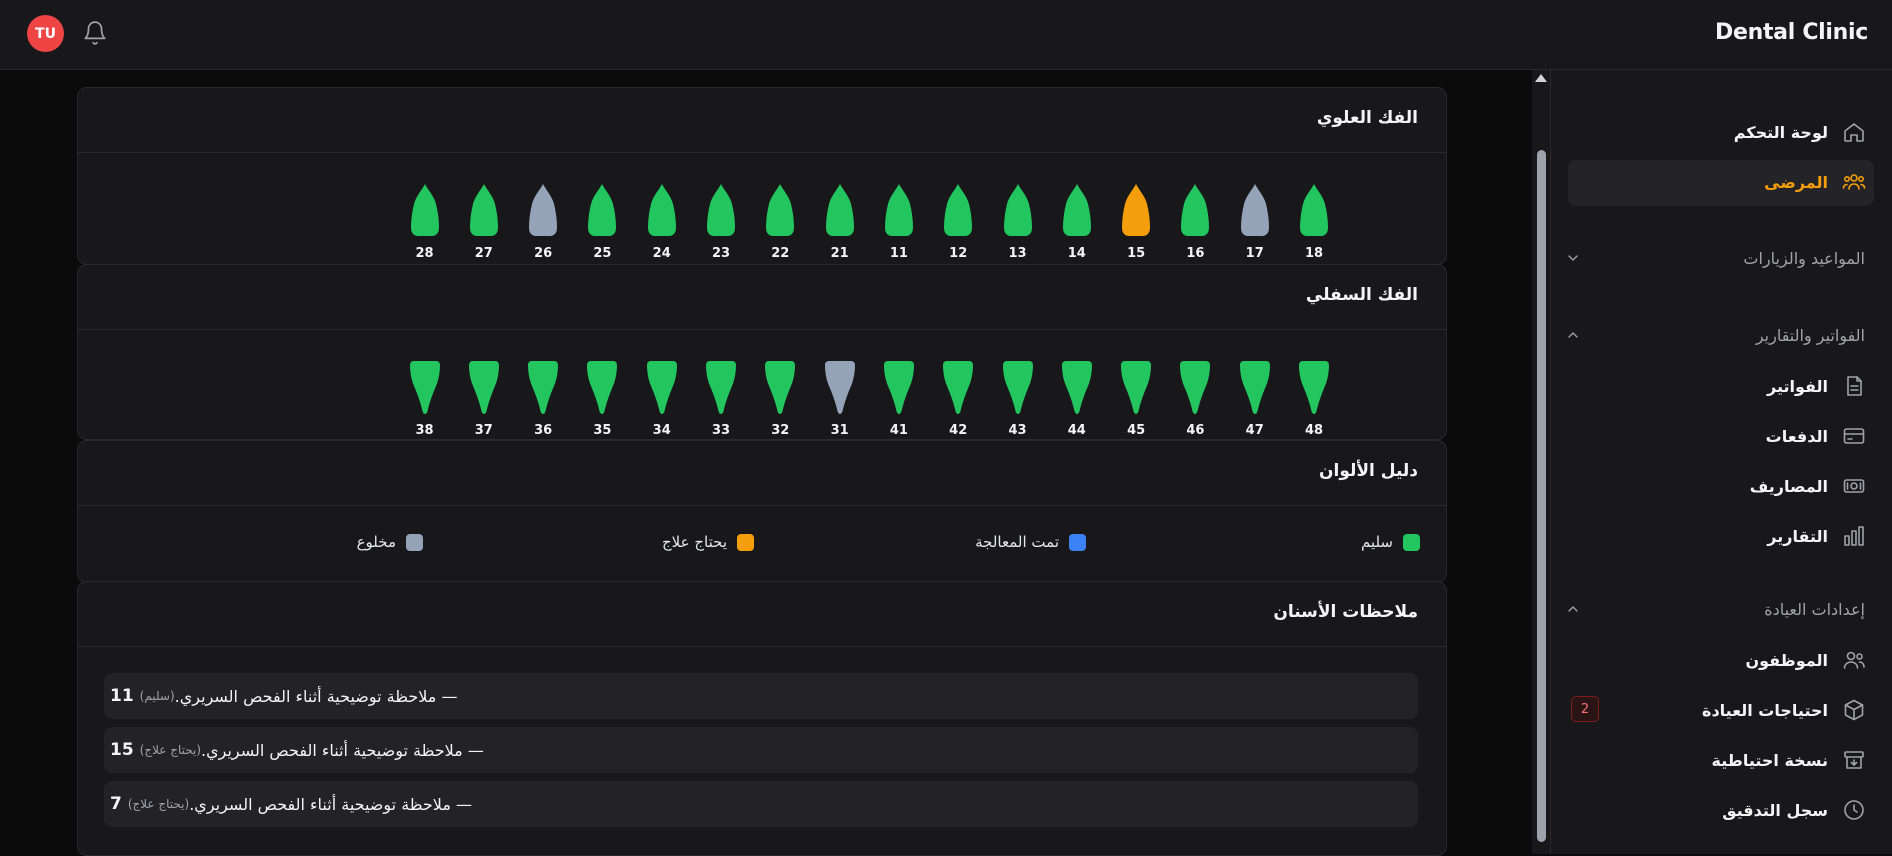 This screenshot has height=856, width=1892. Describe the element at coordinates (1018, 222) in the screenshot. I see `tooth-13: 13` at that location.